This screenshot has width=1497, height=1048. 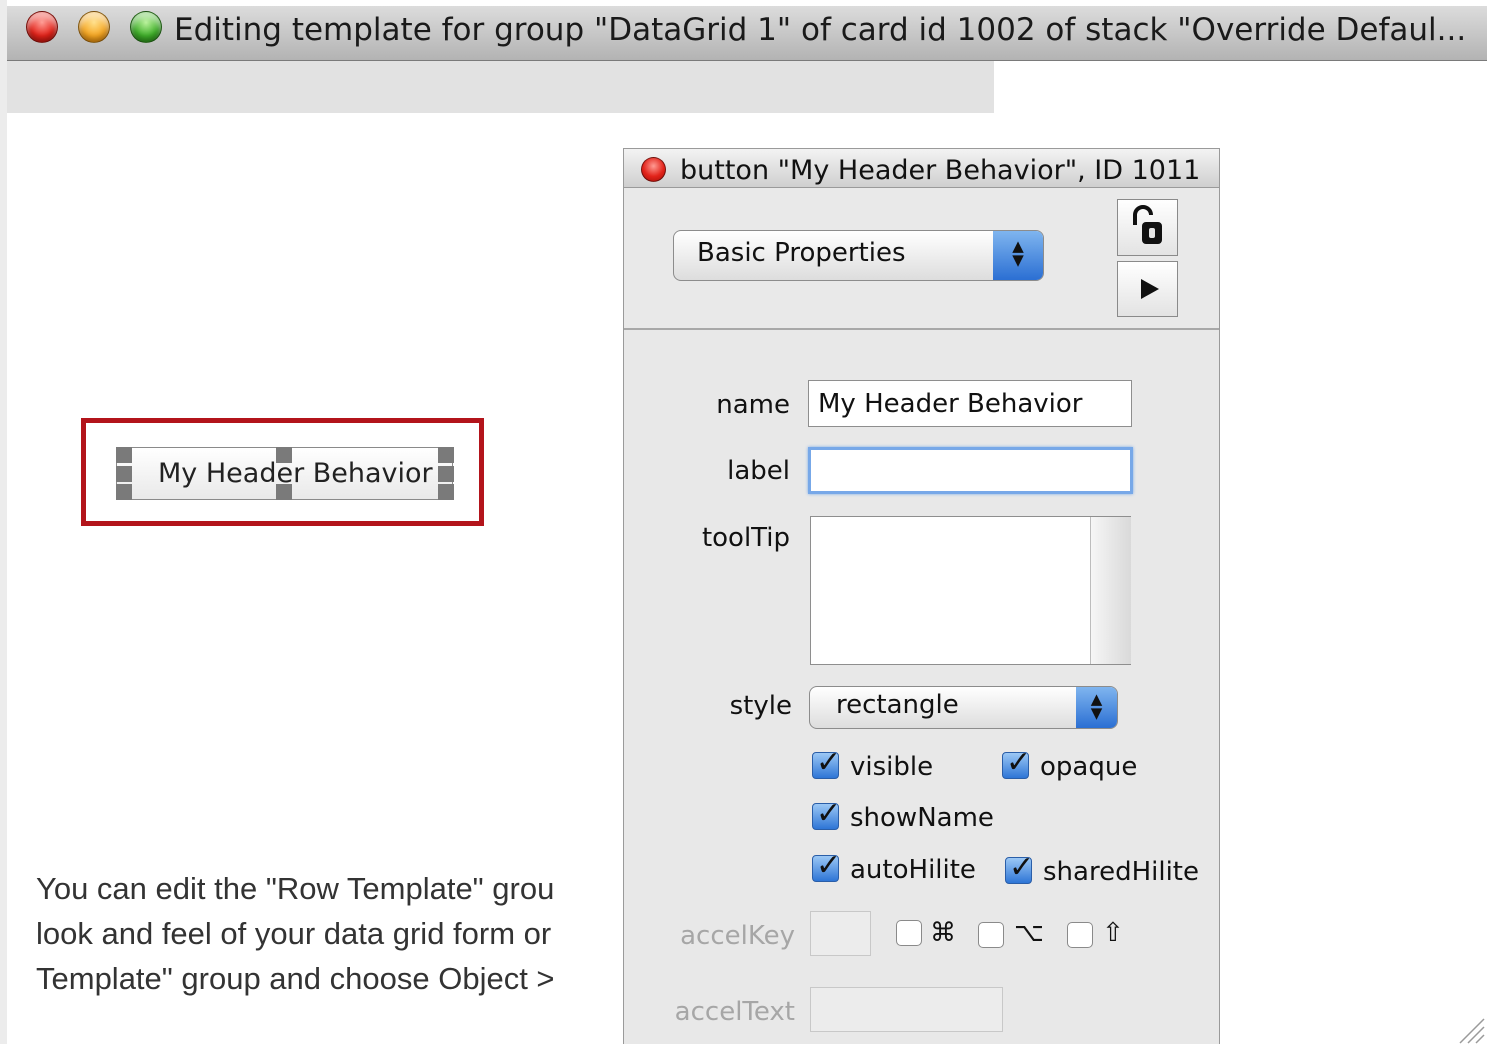 I want to click on name-field-value: My Header Behavior, so click(x=950, y=404).